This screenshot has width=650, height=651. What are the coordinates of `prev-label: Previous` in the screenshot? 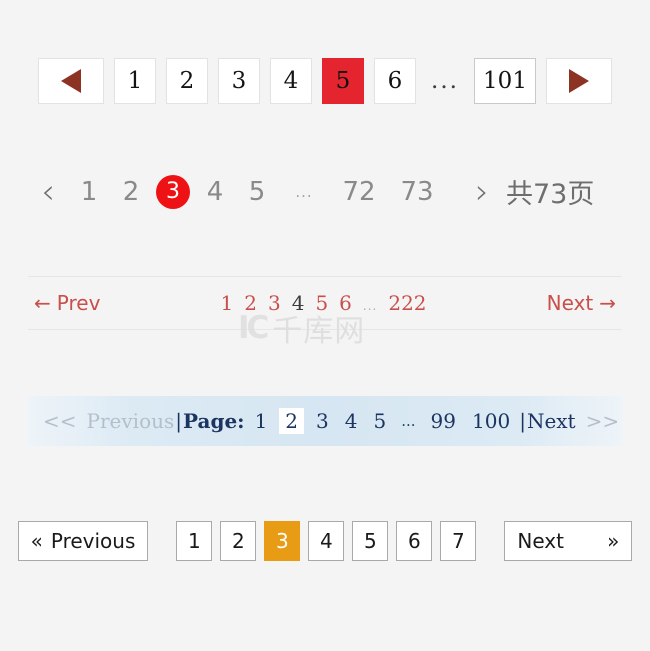 It's located at (93, 541).